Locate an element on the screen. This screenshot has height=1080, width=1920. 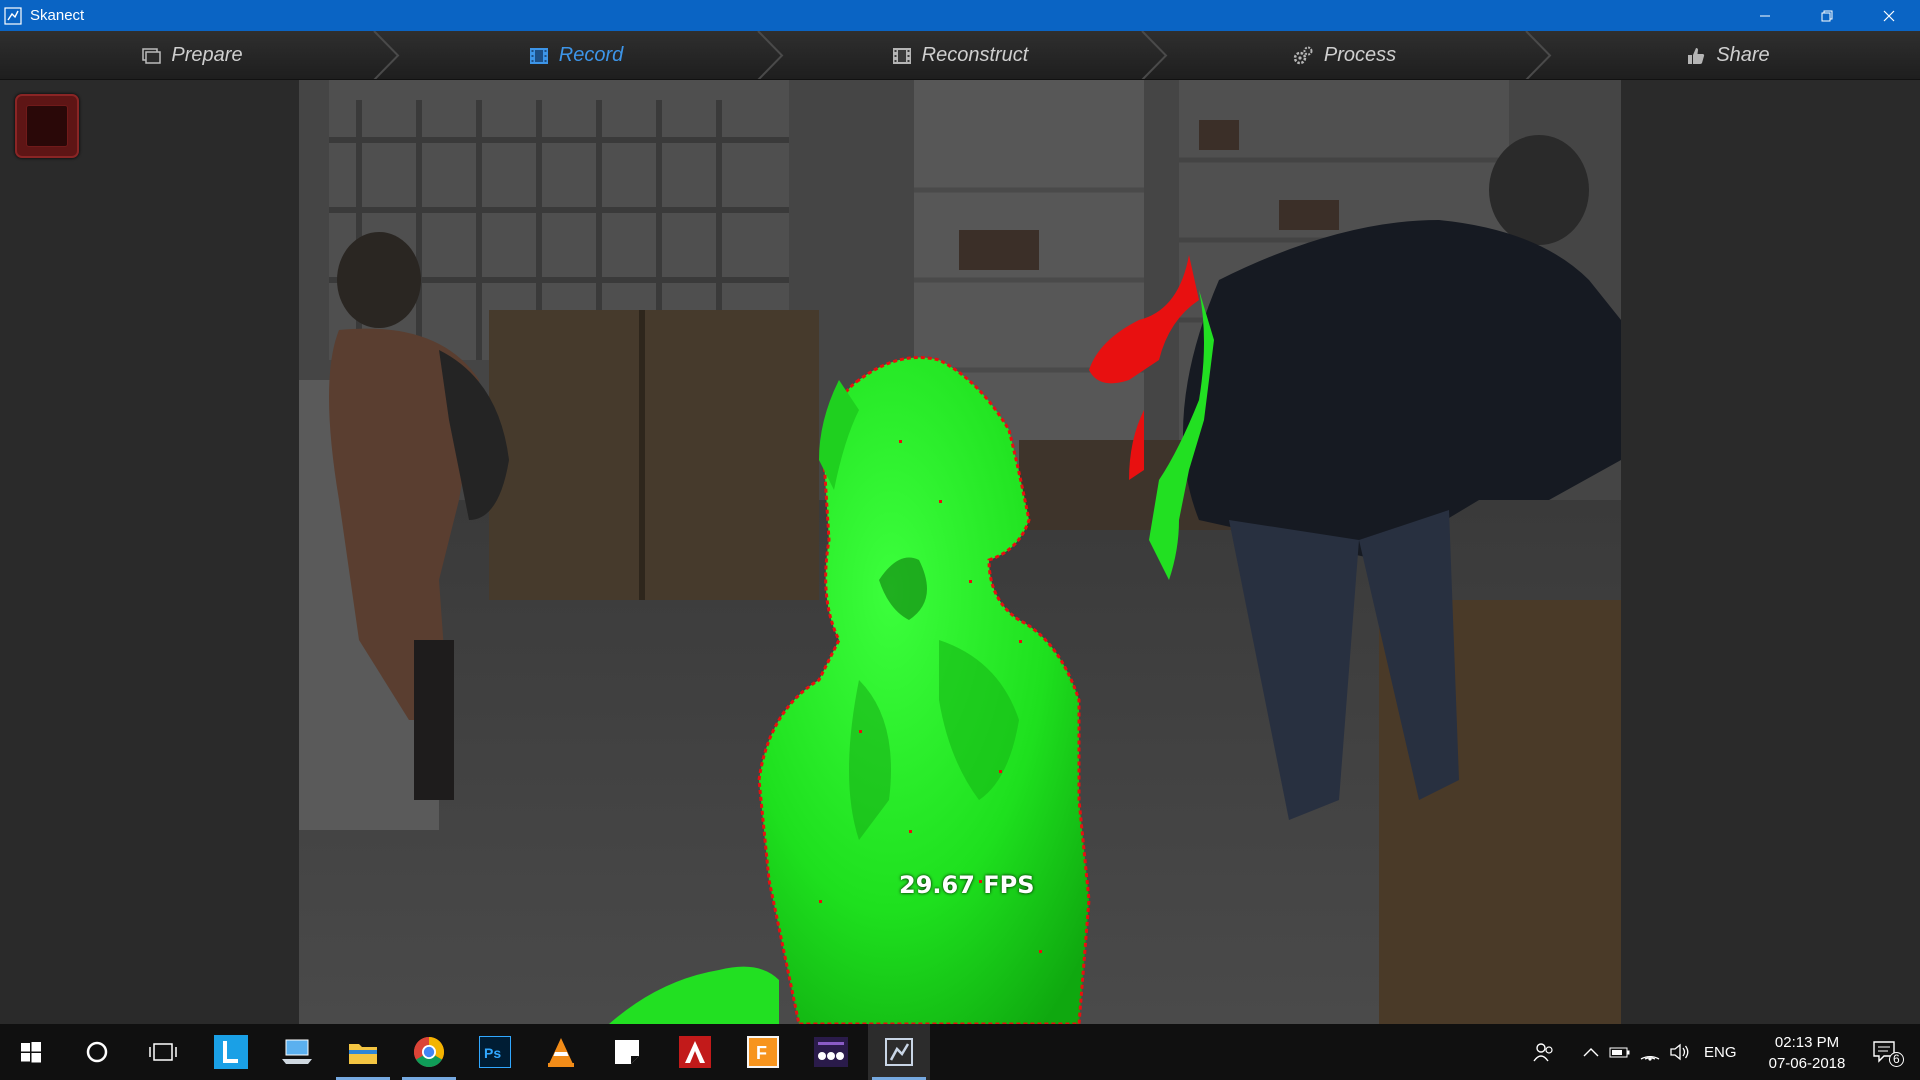
taskbar-vlc is located at coordinates (561, 1052).